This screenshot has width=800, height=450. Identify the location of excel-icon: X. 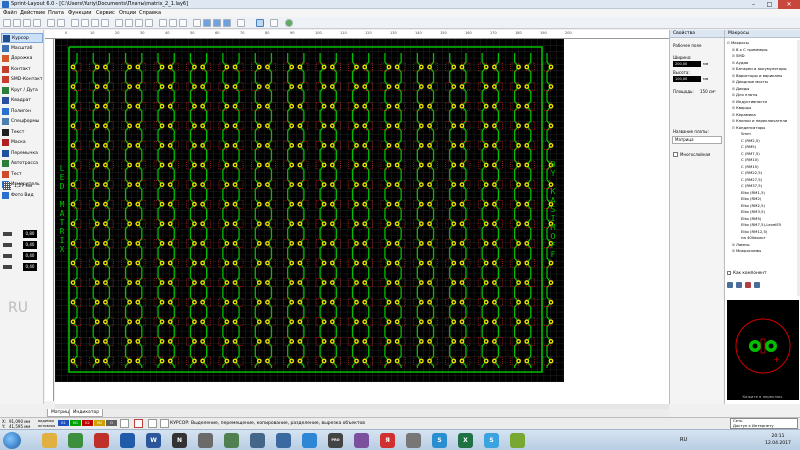
(465, 440).